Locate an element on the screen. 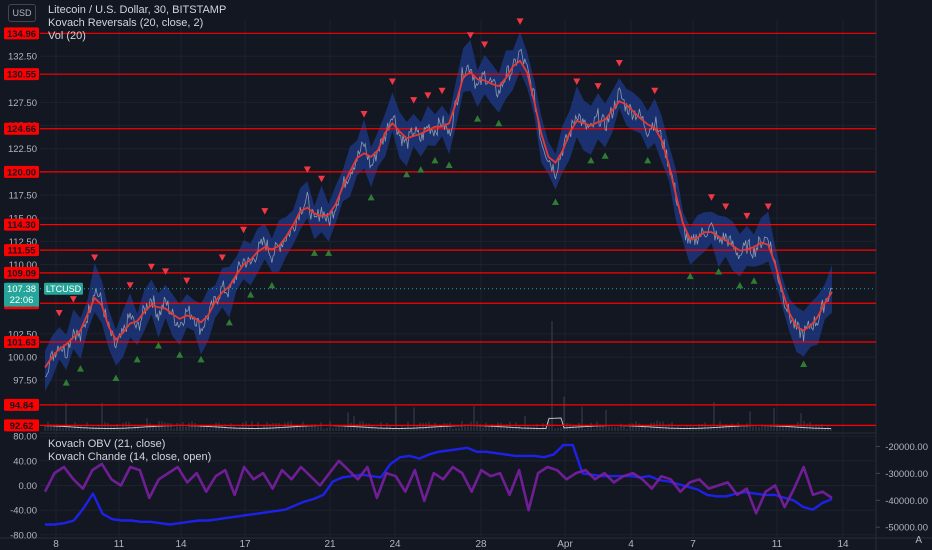 This screenshot has height=550, width=932. price-tick-label: 97.50 is located at coordinates (25, 381).